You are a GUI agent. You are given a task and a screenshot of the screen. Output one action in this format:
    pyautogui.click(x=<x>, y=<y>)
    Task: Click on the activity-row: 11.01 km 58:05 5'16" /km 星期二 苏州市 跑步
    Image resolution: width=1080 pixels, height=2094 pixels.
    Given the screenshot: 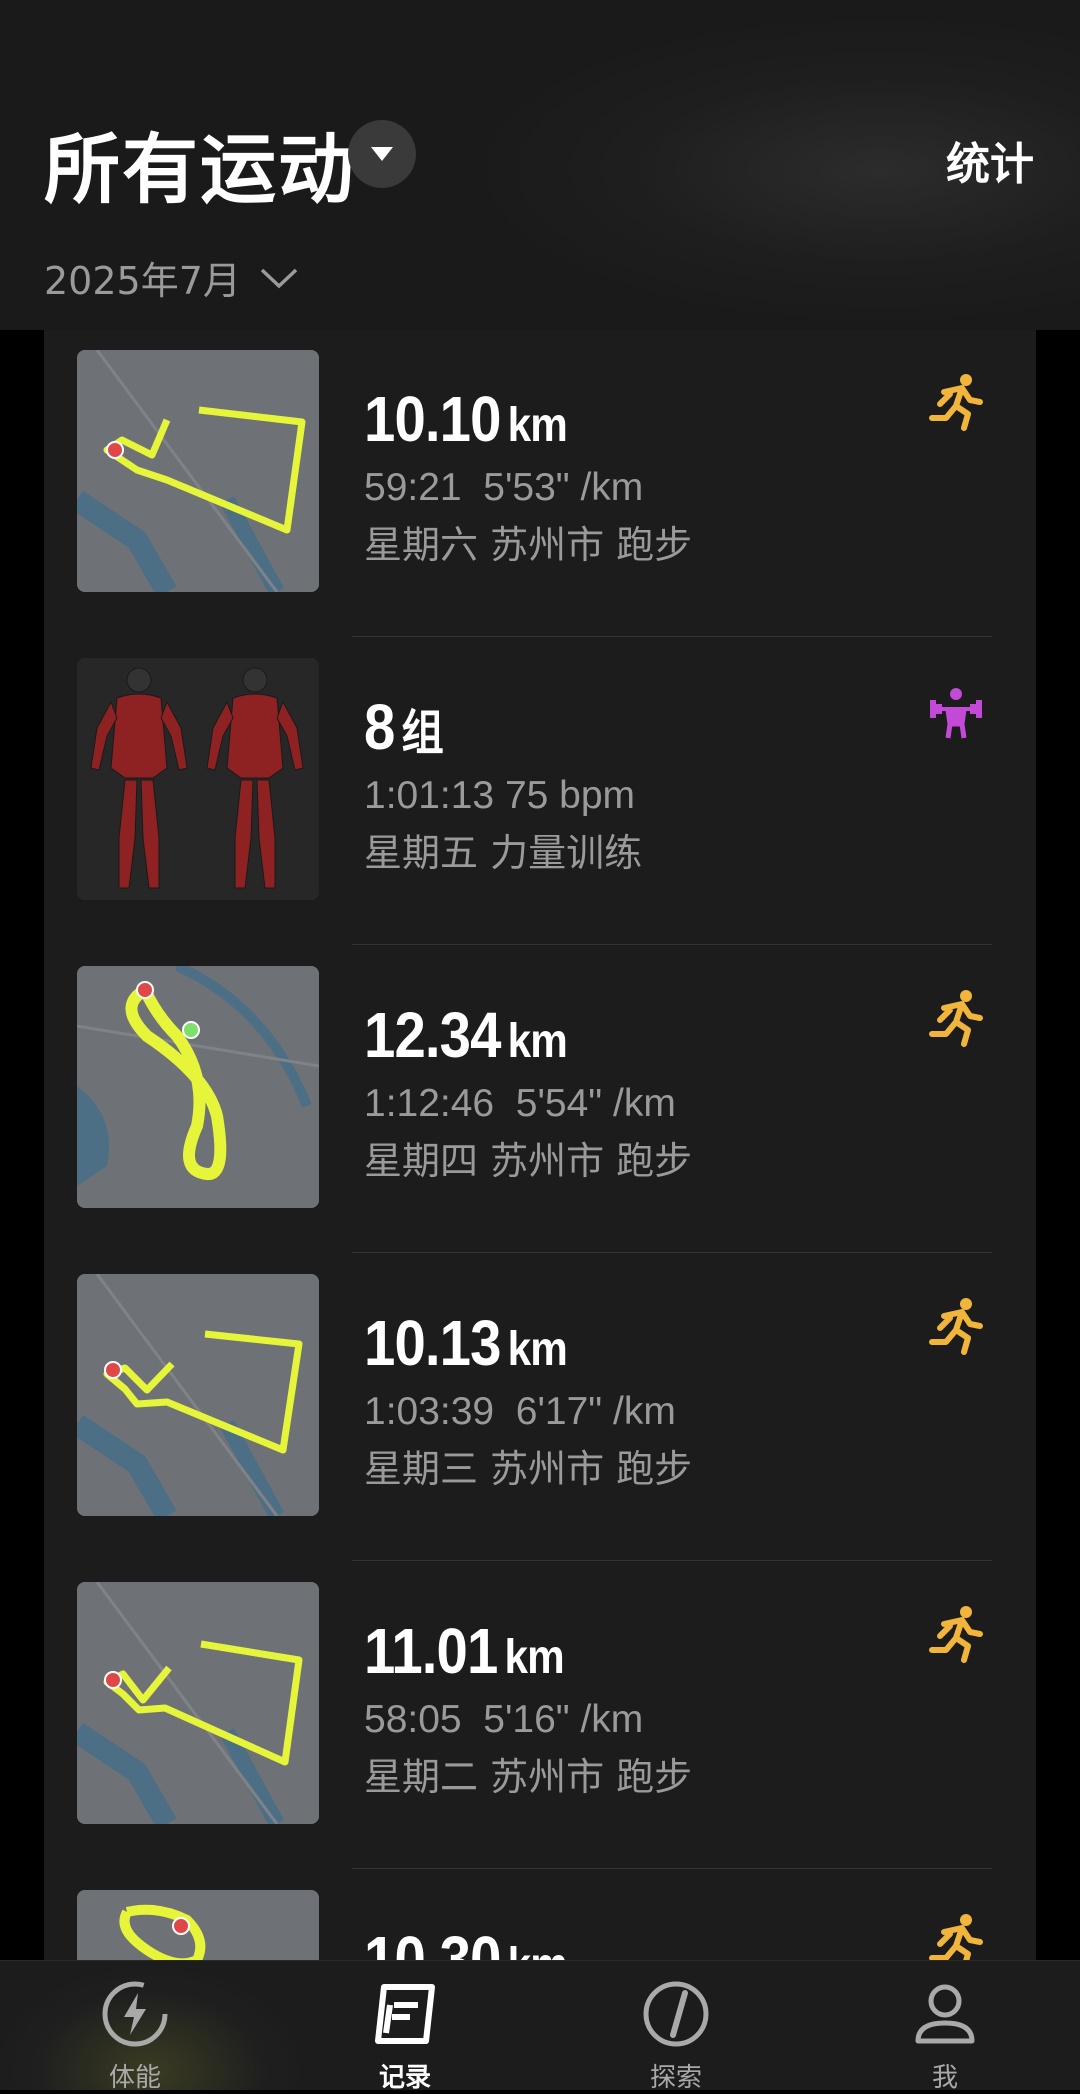 What is the action you would take?
    pyautogui.click(x=540, y=1715)
    